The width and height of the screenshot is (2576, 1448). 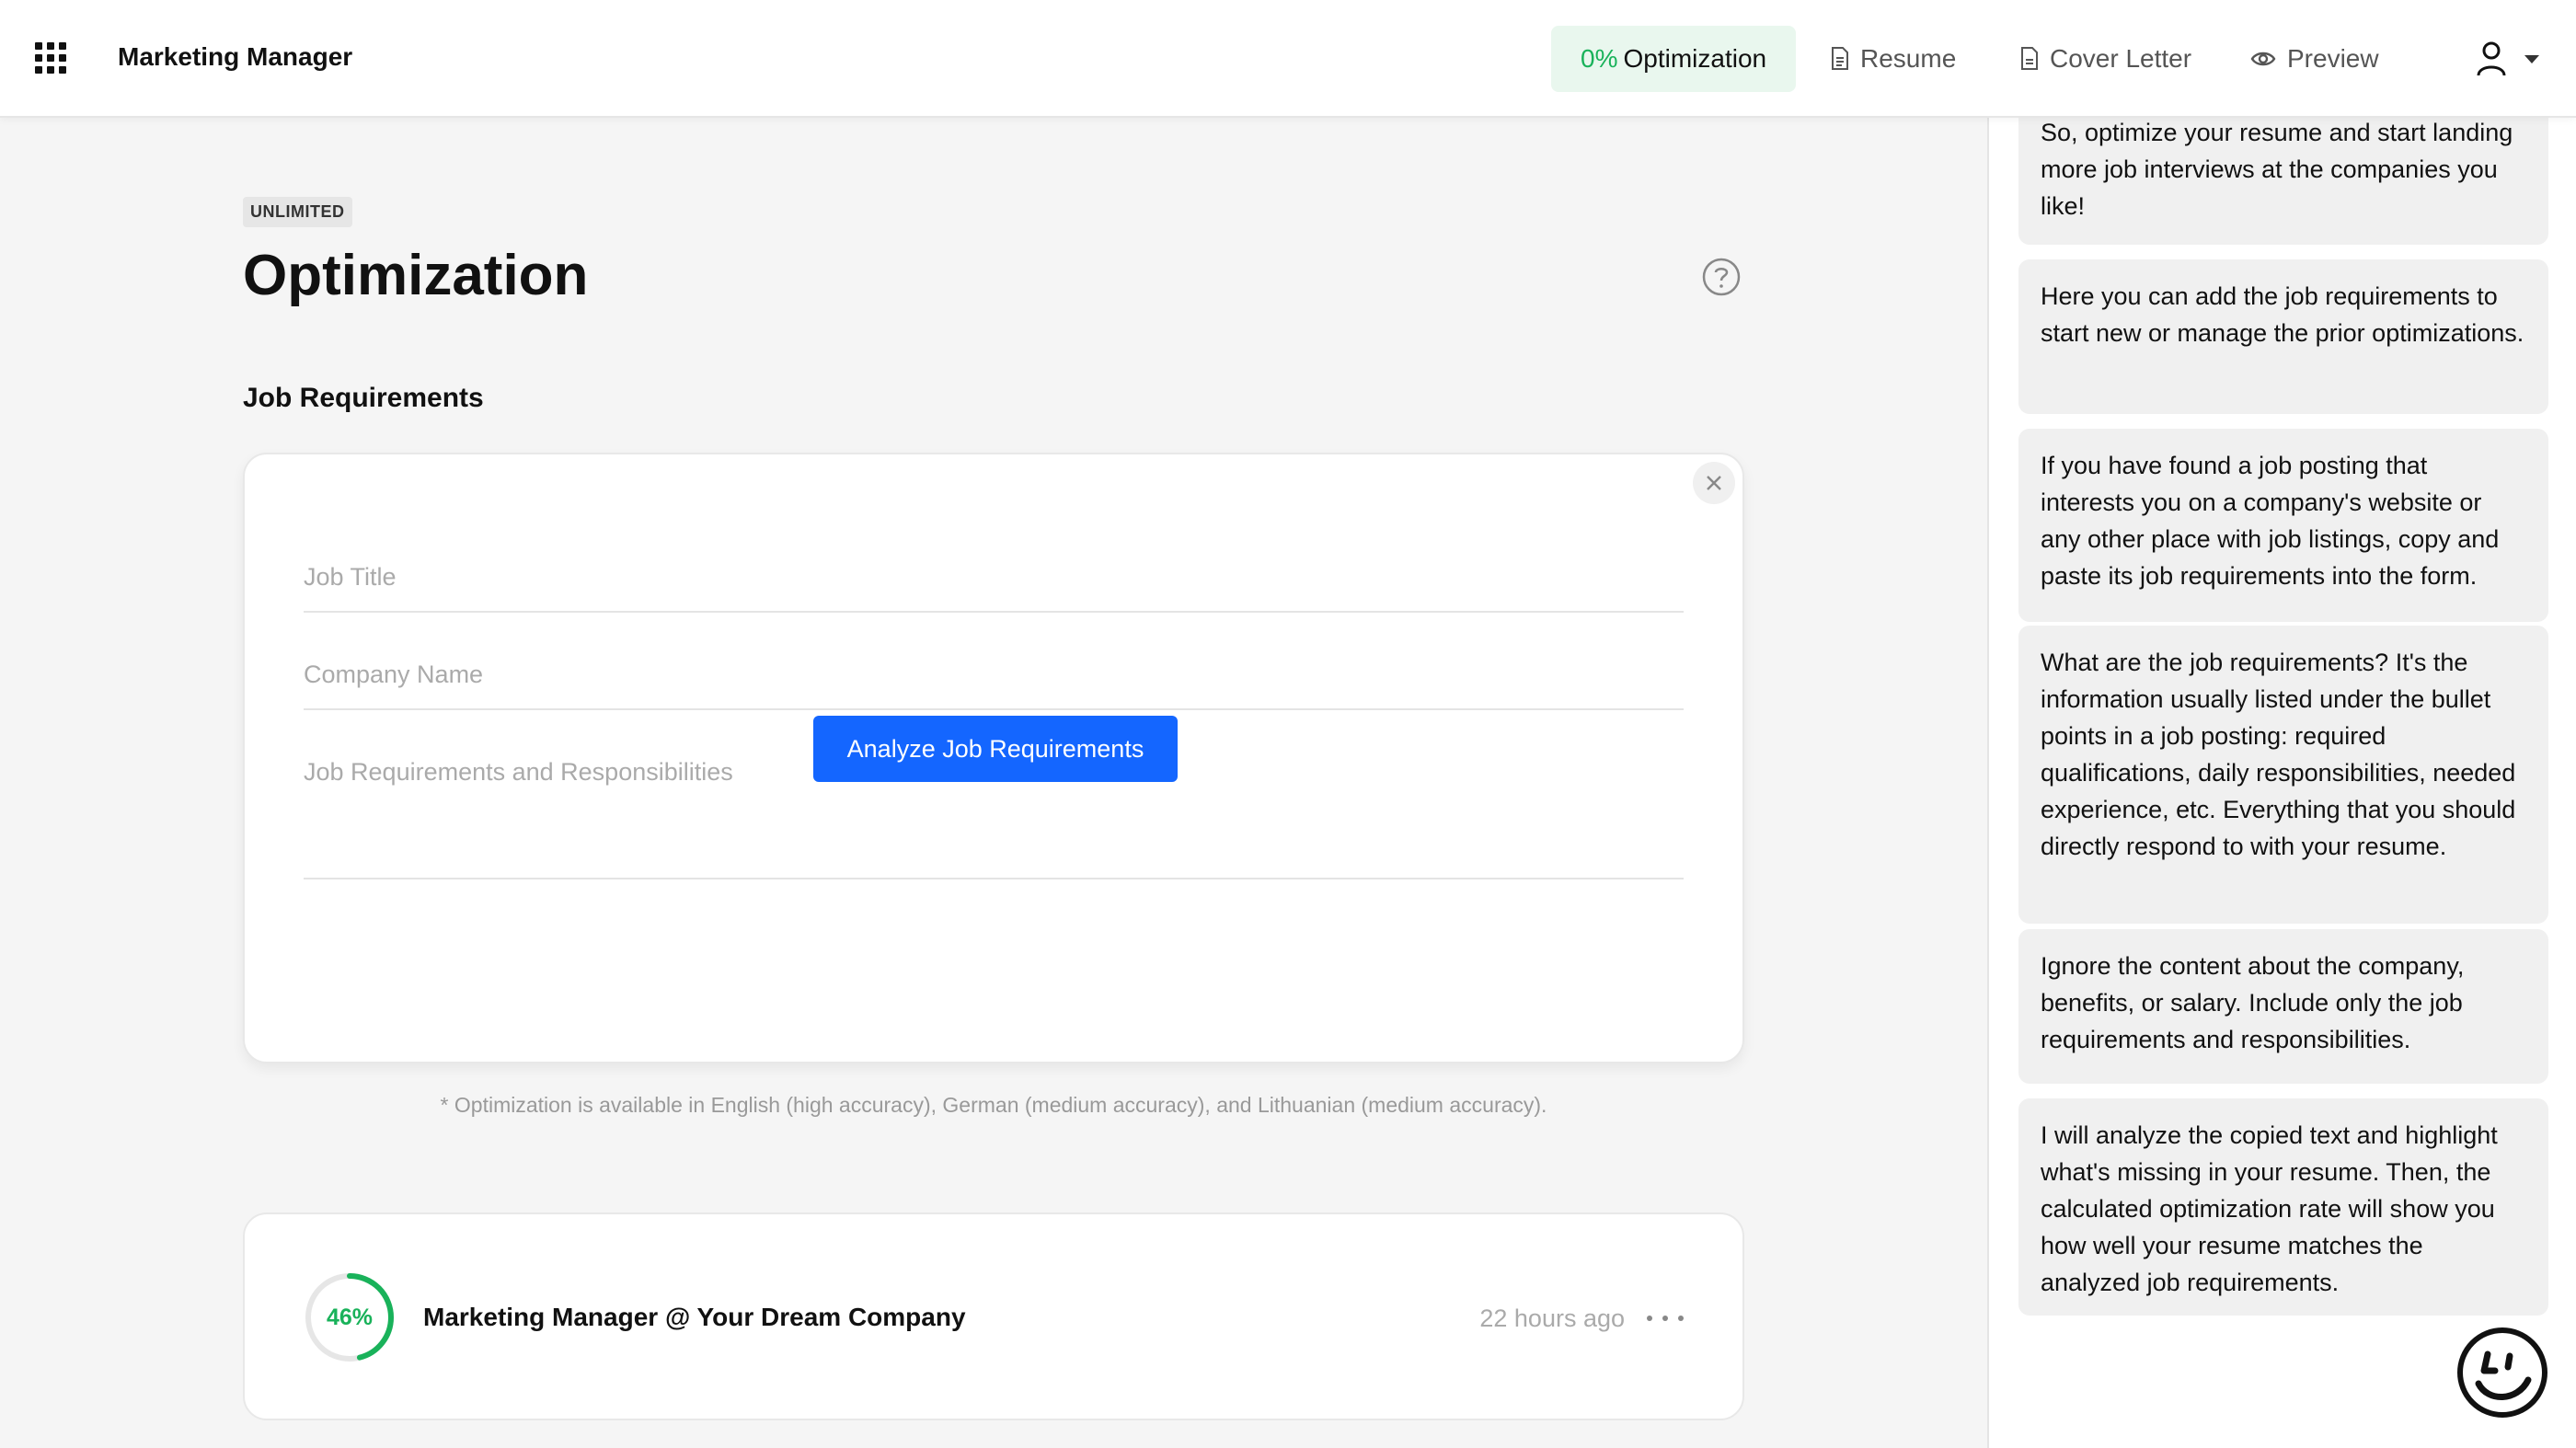 I want to click on tab-cover-letter: Cover Letter, so click(x=2105, y=59).